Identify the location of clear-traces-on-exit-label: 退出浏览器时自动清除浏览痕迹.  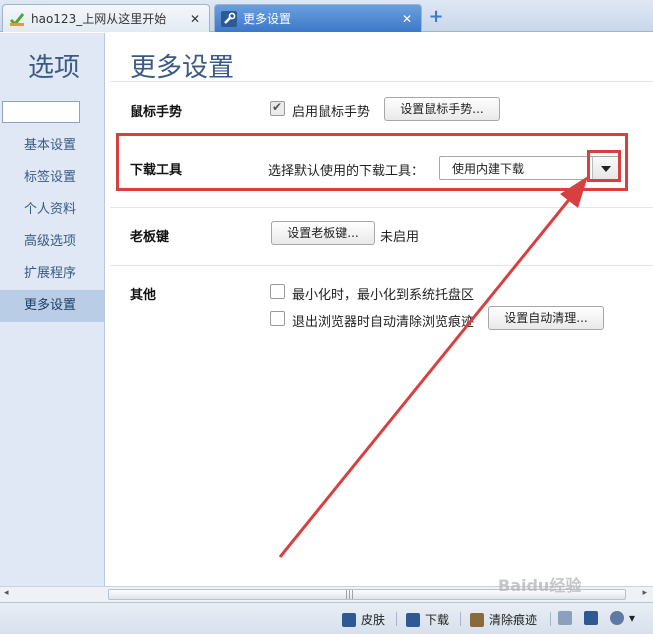
(383, 322).